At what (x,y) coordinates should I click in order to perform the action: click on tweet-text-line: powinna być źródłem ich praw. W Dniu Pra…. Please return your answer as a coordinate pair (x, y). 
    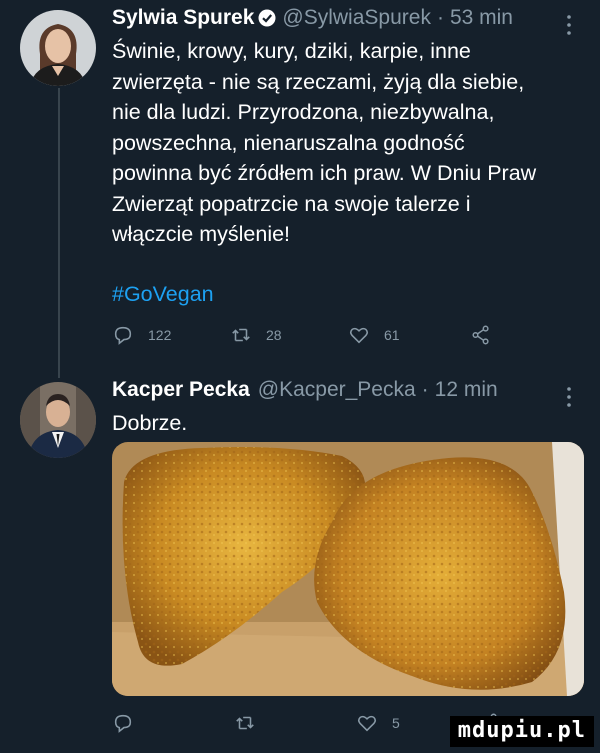
    Looking at the image, I should click on (324, 173).